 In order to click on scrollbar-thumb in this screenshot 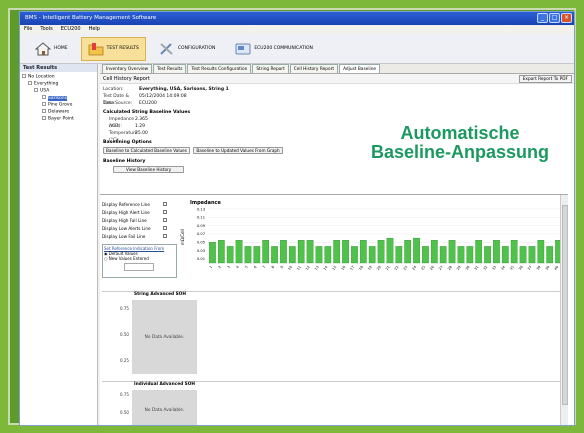, I will do `click(565, 305)`.